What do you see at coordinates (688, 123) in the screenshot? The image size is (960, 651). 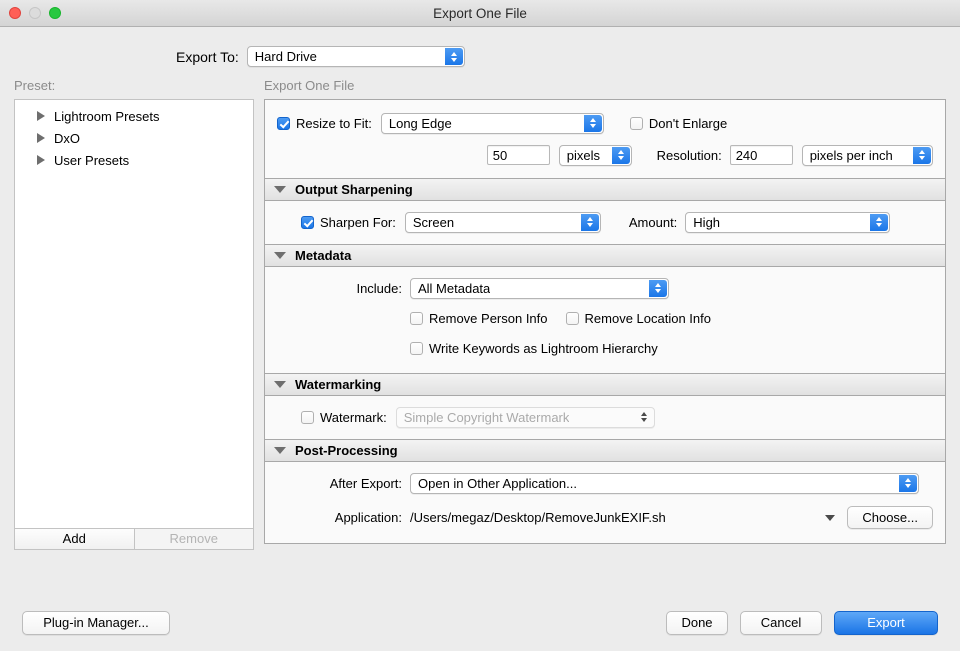 I see `dont-enlarge-label: Don't Enlarge` at bounding box center [688, 123].